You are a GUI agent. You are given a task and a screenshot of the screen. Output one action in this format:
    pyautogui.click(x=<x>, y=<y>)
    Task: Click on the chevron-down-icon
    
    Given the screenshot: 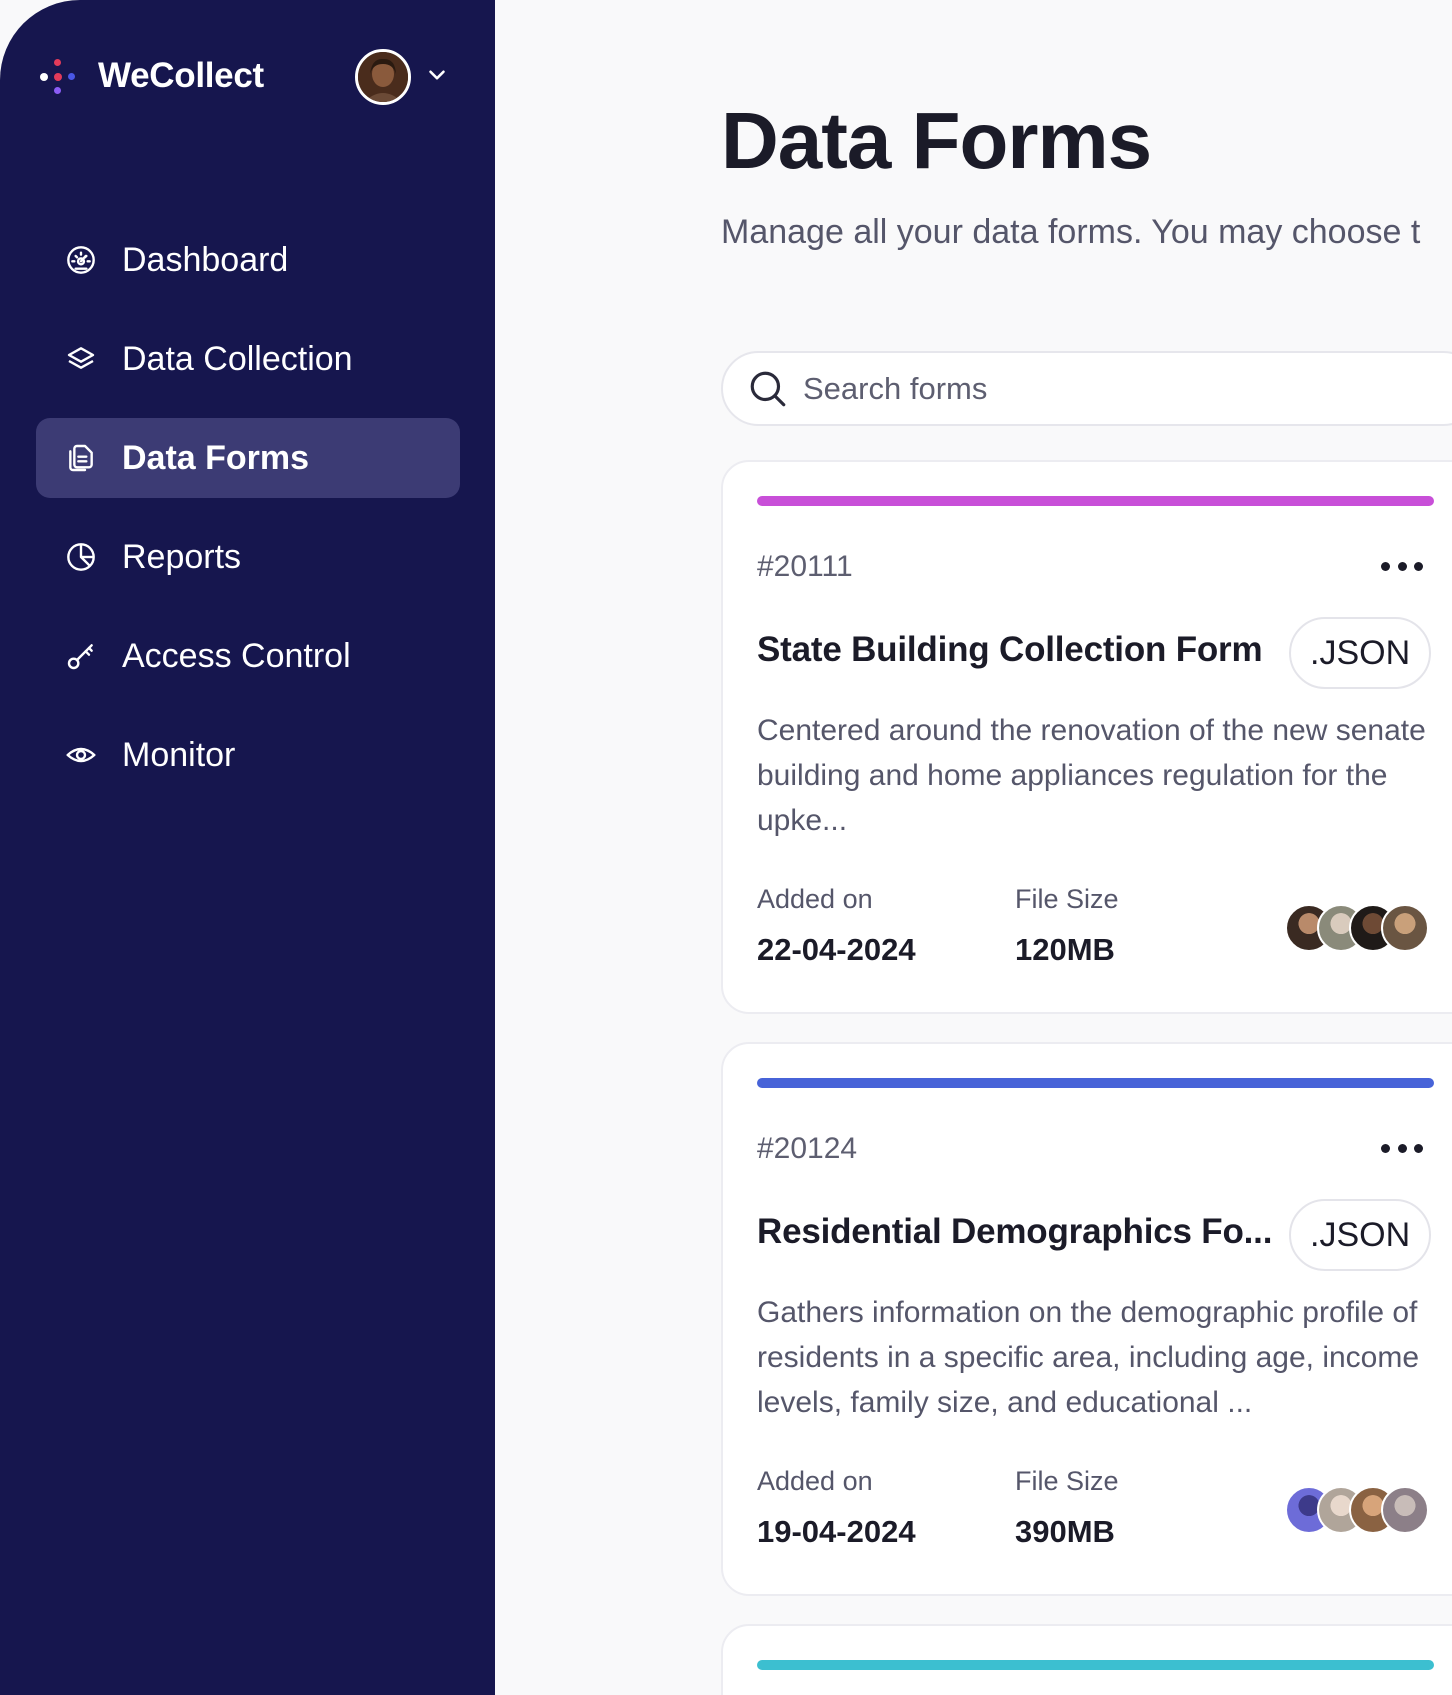 What is the action you would take?
    pyautogui.click(x=437, y=75)
    